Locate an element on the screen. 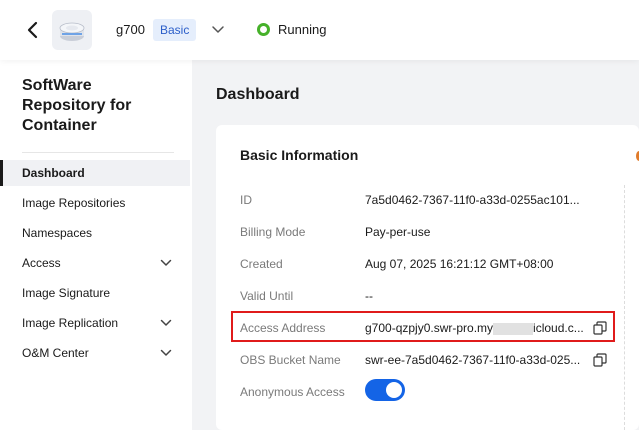 This screenshot has height=430, width=639. anonymous-access-toggle is located at coordinates (385, 390).